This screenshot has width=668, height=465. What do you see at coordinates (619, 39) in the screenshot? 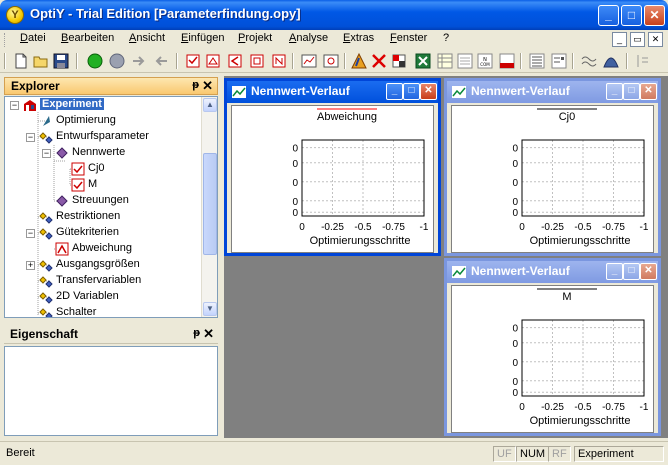
I see `mdi-minimize-button: _` at bounding box center [619, 39].